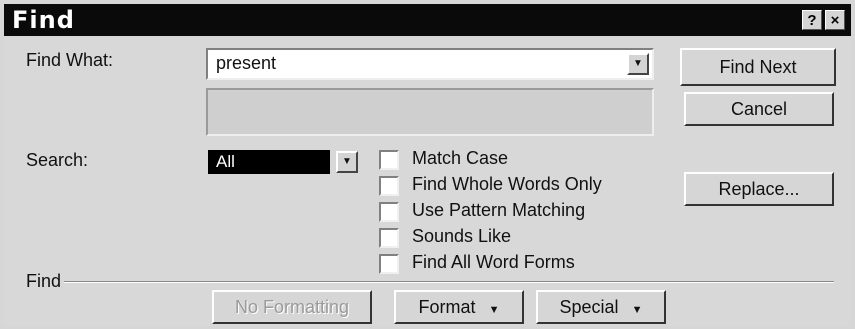 The width and height of the screenshot is (855, 329). I want to click on search-select: All, so click(269, 162).